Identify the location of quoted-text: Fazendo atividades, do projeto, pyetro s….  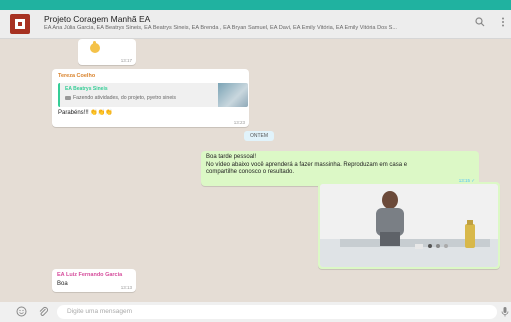
(124, 98).